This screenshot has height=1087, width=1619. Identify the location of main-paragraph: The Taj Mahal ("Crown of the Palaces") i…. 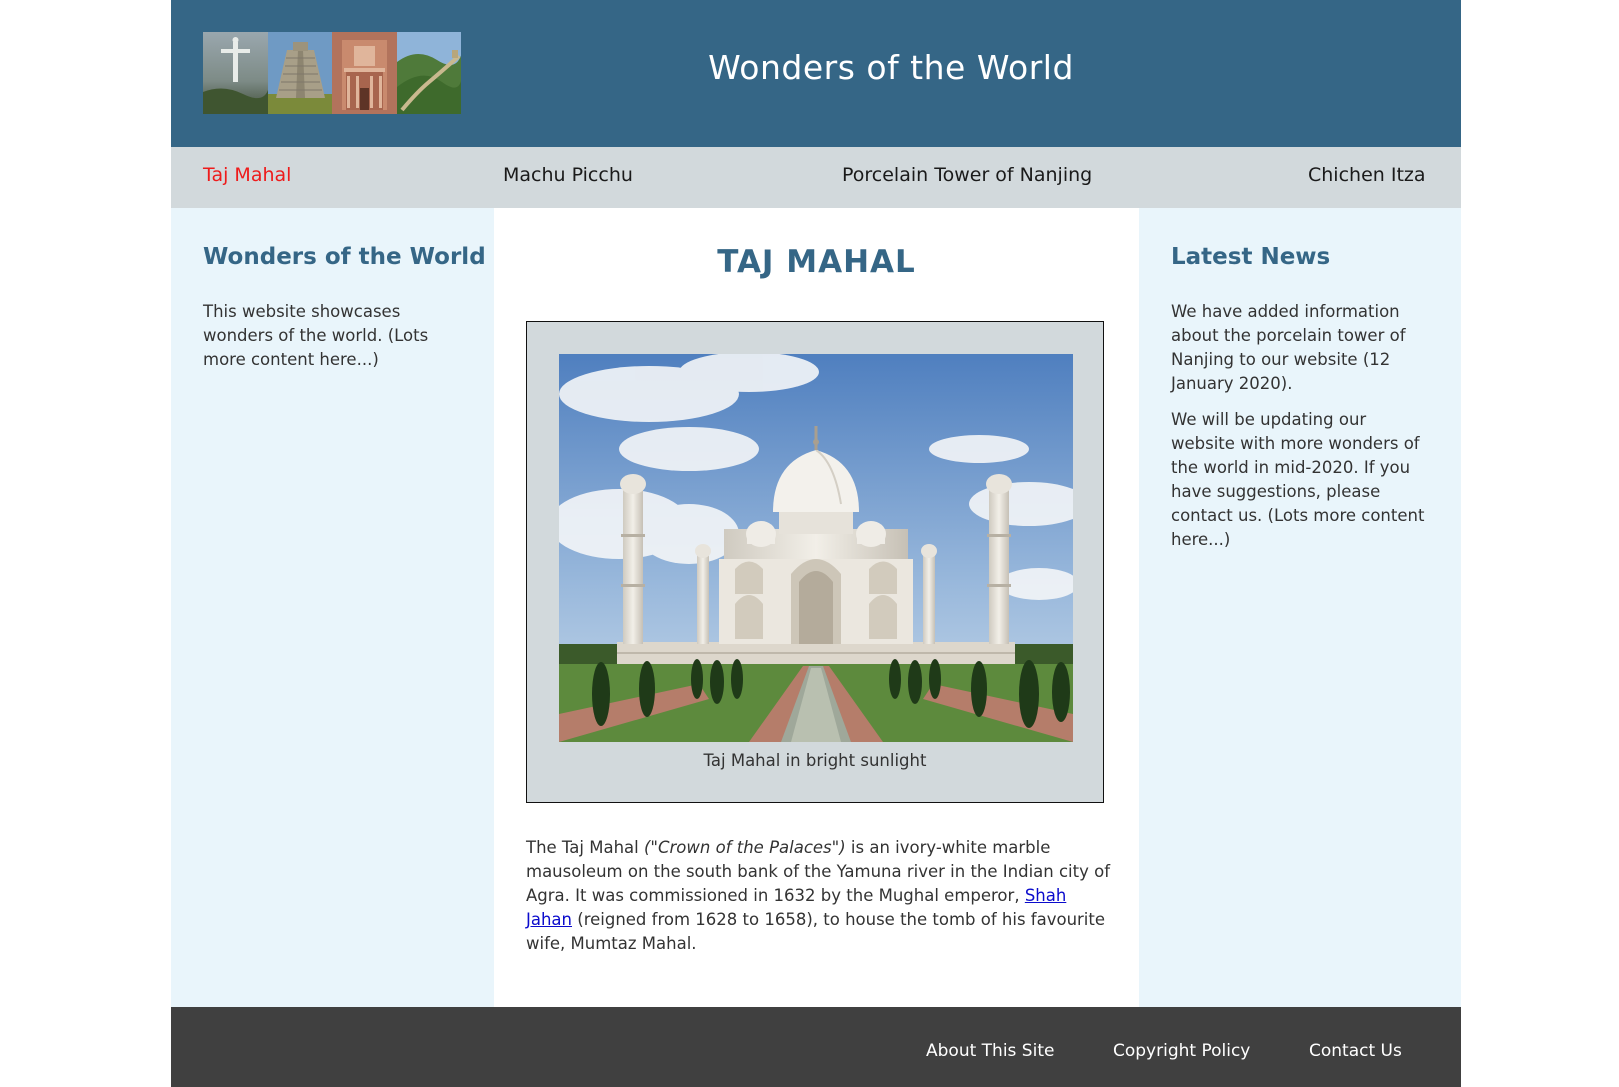
(821, 896).